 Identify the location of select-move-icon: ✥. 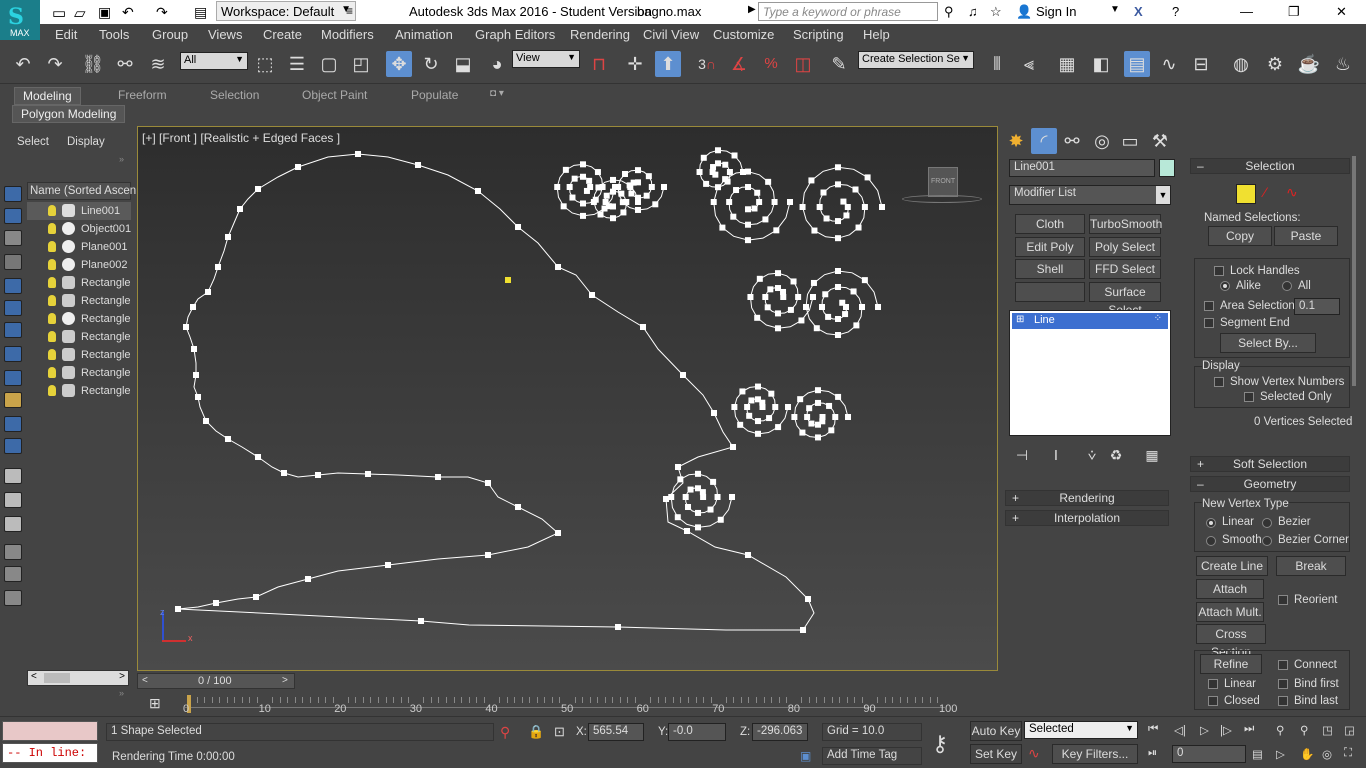
(399, 64).